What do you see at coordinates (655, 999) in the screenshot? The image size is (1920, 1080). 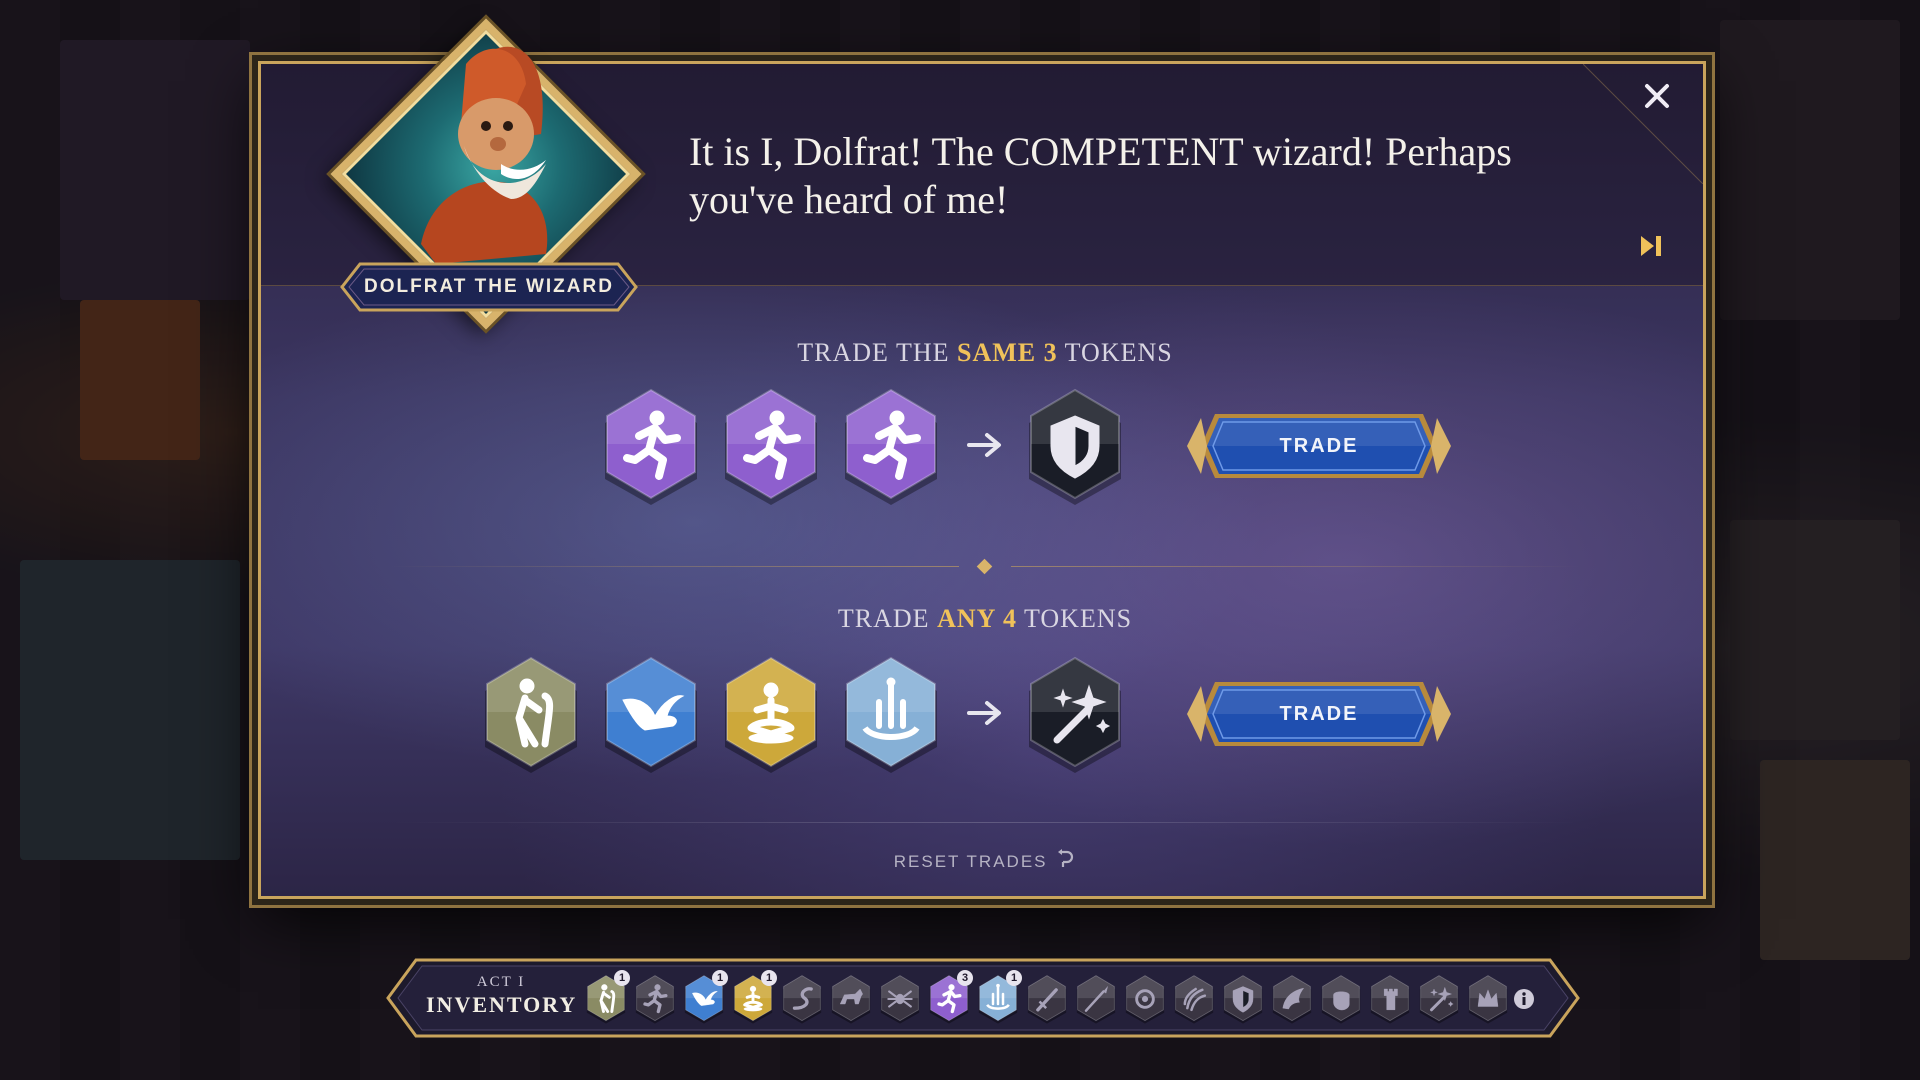 I see `inventory-slot-running-figure` at bounding box center [655, 999].